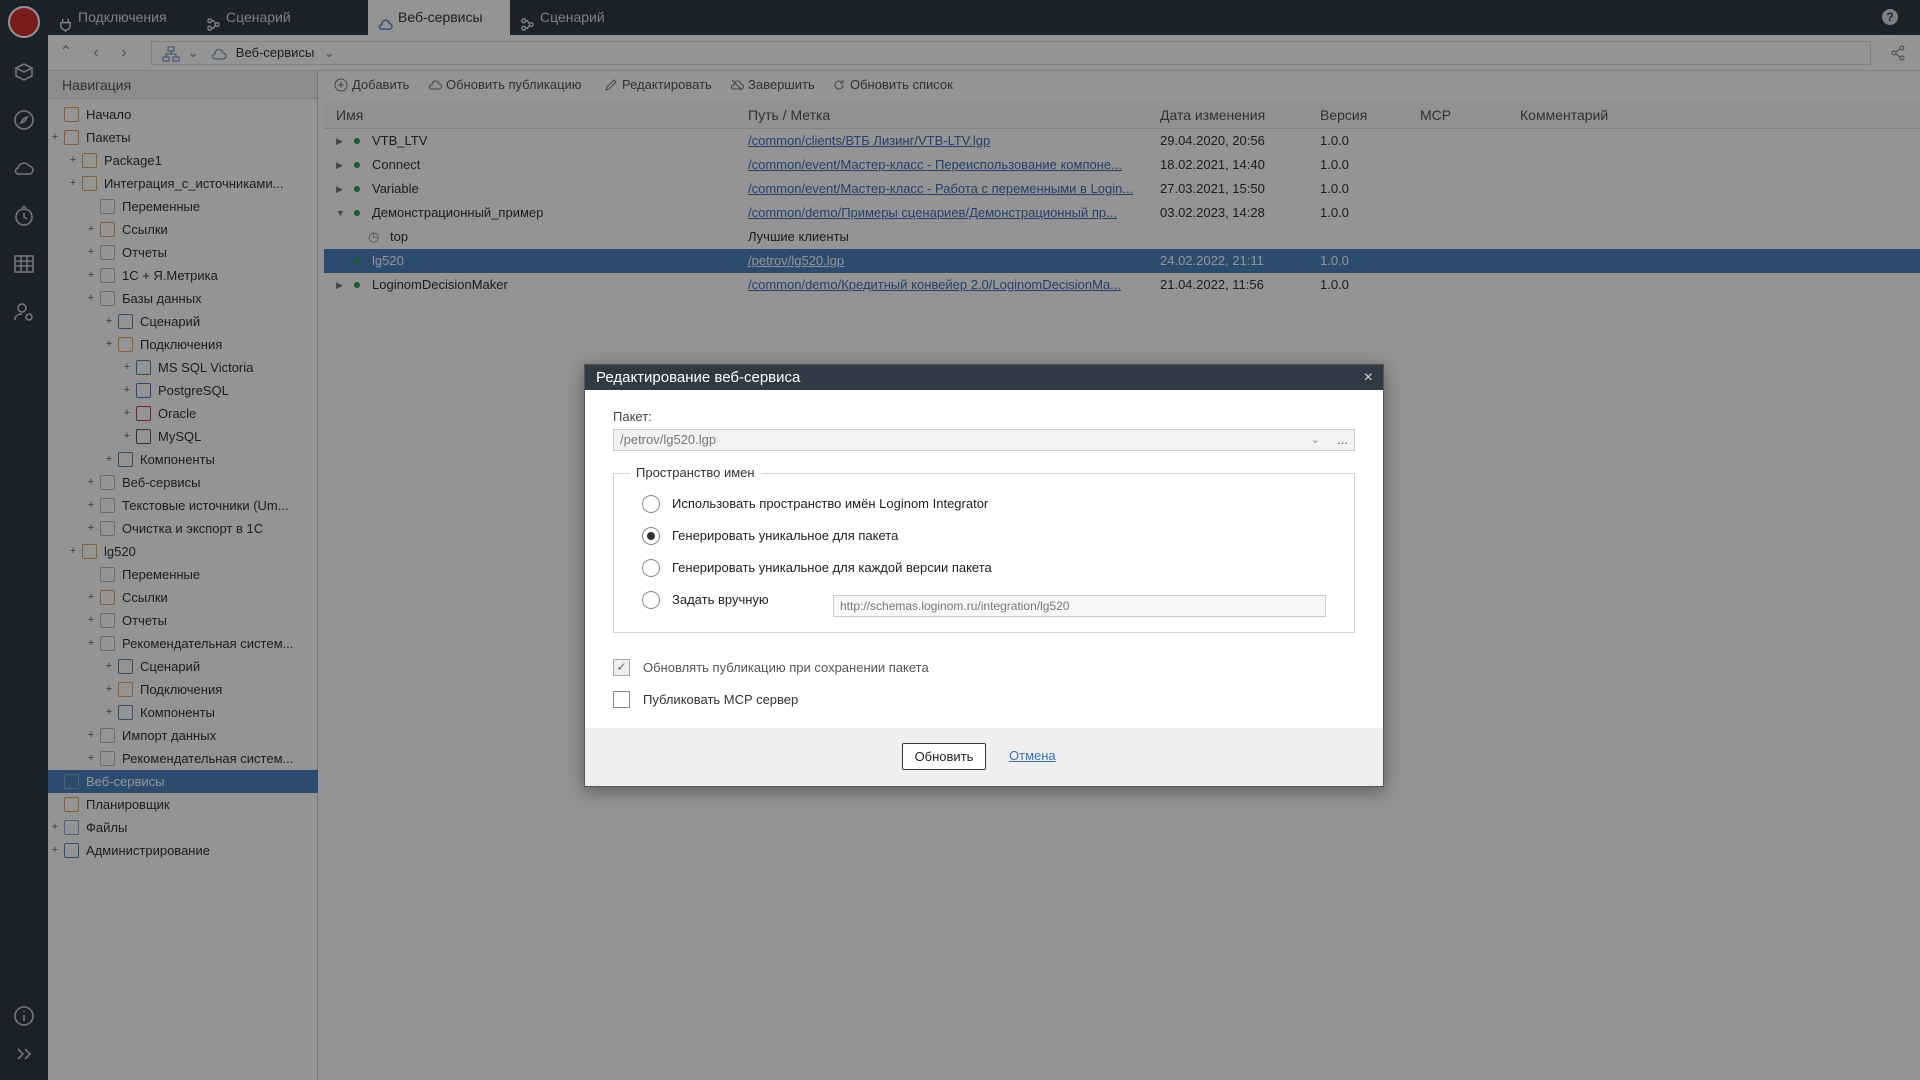  What do you see at coordinates (984, 377) in the screenshot?
I see `dialog-title-bar: Редактирование веб-сервиса ×` at bounding box center [984, 377].